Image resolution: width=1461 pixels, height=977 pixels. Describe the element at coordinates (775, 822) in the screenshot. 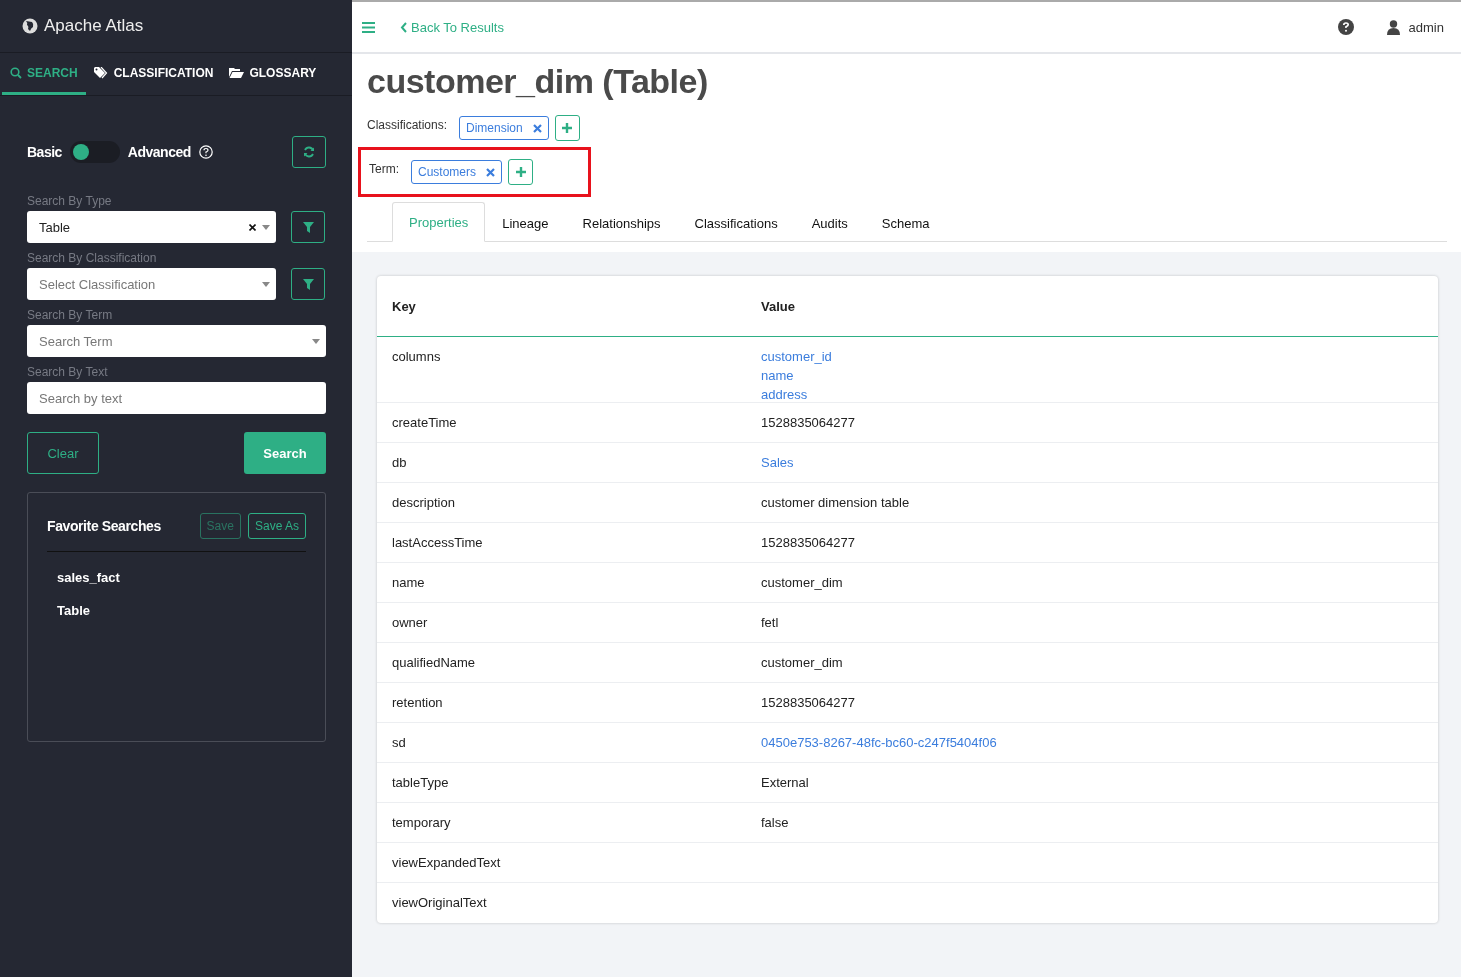

I see `value-cell: false` at that location.